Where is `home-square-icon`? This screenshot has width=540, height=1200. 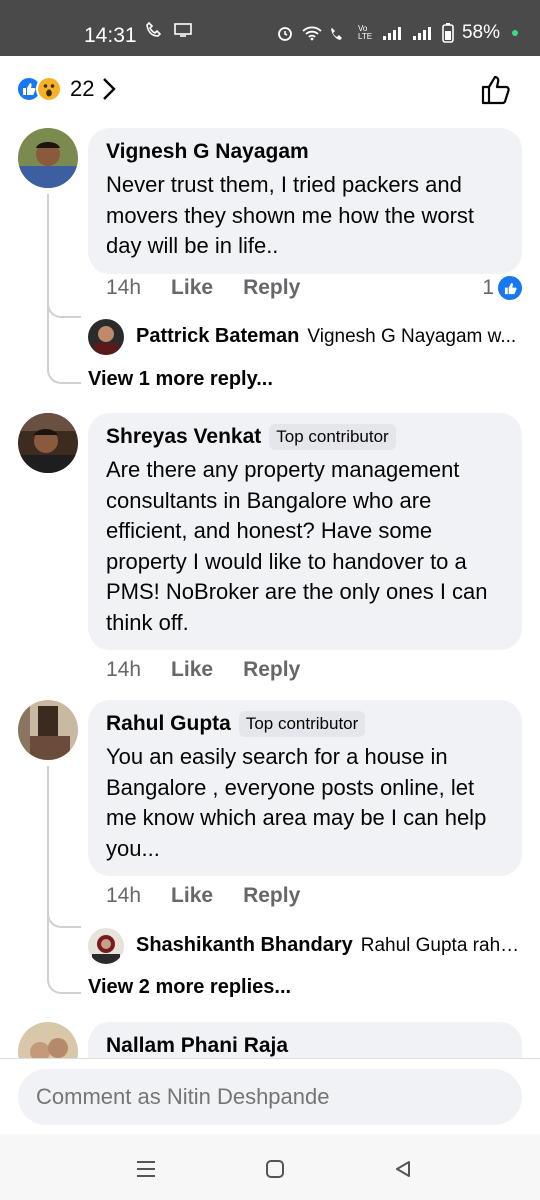
home-square-icon is located at coordinates (275, 1169).